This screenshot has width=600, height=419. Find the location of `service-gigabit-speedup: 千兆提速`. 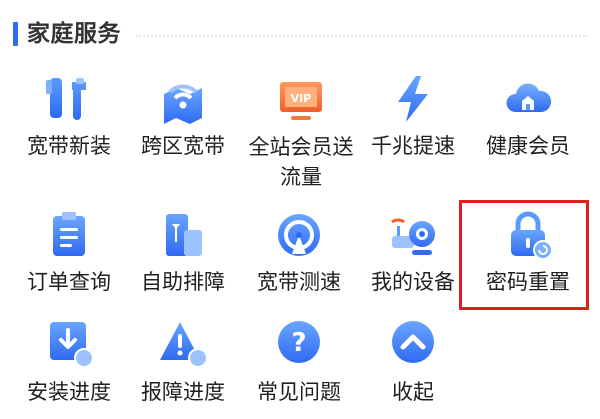

service-gigabit-speedup: 千兆提速 is located at coordinates (413, 116).